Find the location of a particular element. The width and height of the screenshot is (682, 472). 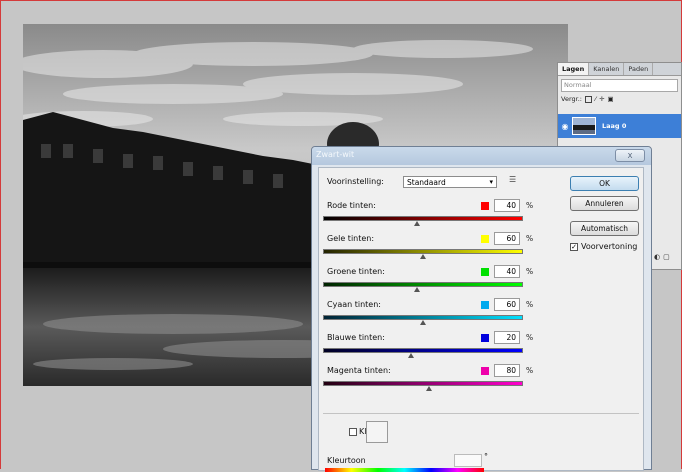

tab-layers: Lagen is located at coordinates (574, 69).